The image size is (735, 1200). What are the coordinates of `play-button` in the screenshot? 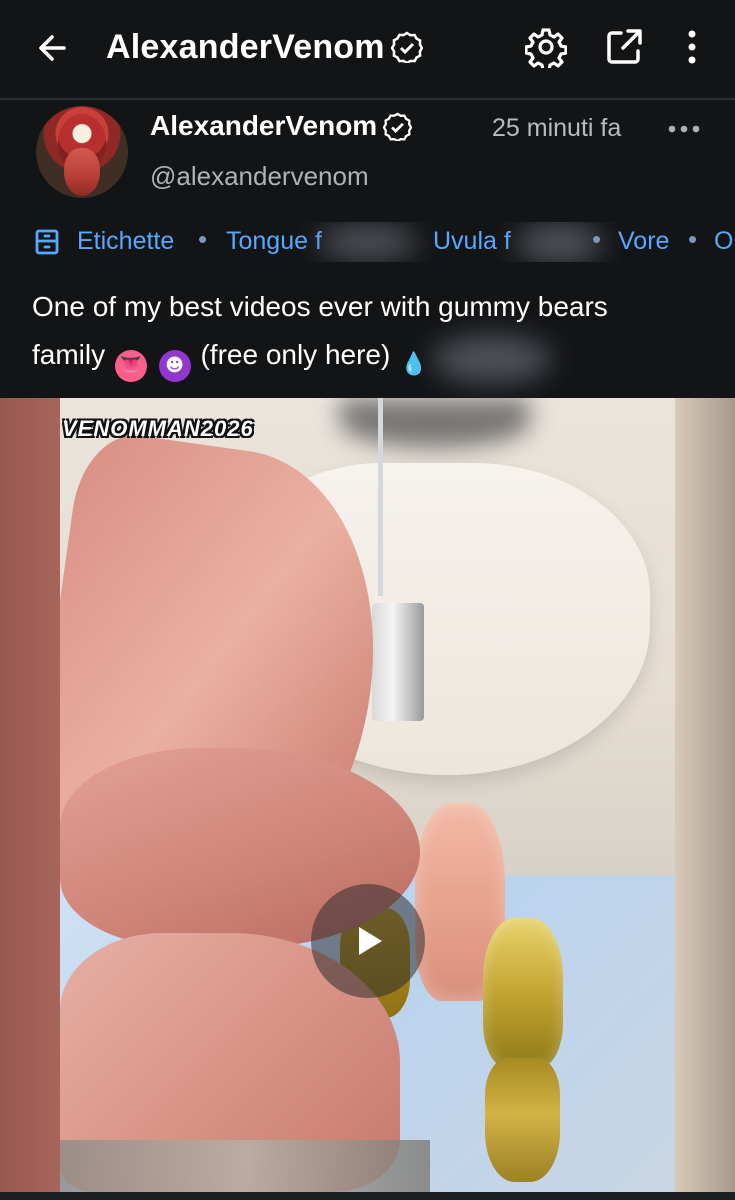 It's located at (368, 941).